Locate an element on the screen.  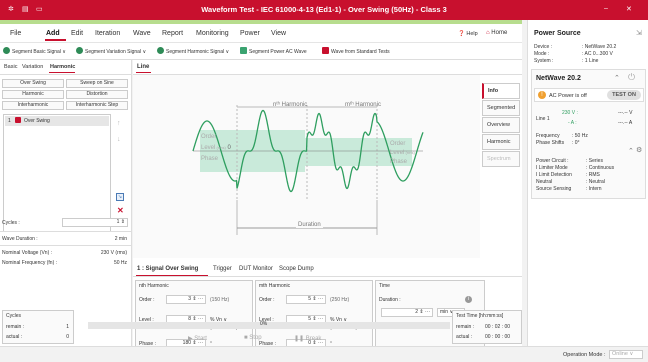
menu-iteration: Iteration is located at coordinates (107, 33).